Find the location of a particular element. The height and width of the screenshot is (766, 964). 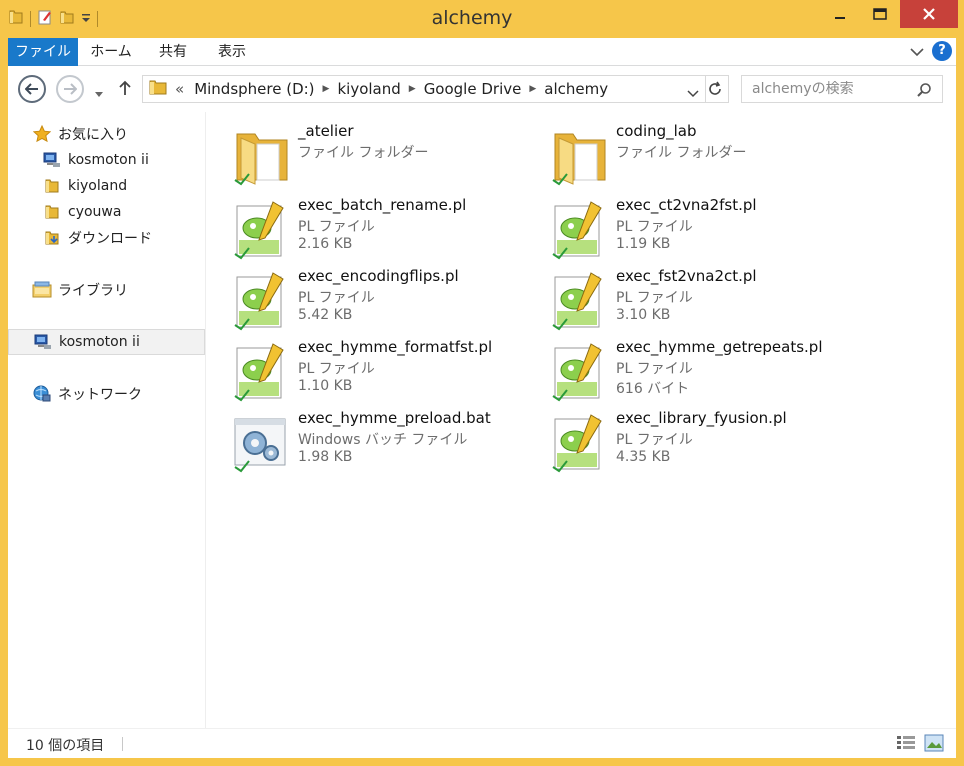

file-name: exec_library_fyusion.pl is located at coordinates (701, 418).